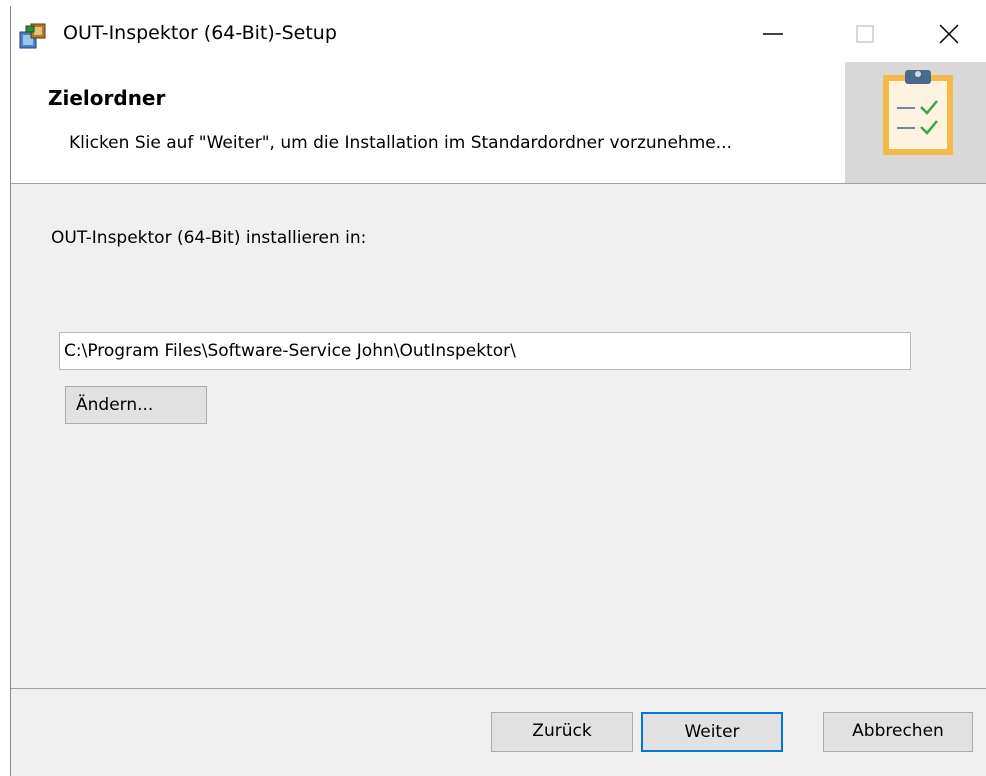  I want to click on maximize-button, so click(865, 34).